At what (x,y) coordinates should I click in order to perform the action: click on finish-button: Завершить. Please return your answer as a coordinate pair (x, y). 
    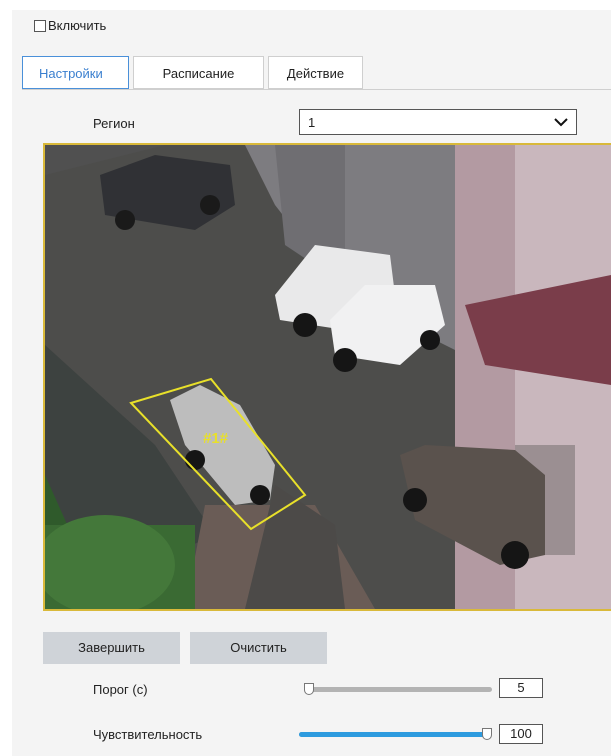
    Looking at the image, I should click on (111, 648).